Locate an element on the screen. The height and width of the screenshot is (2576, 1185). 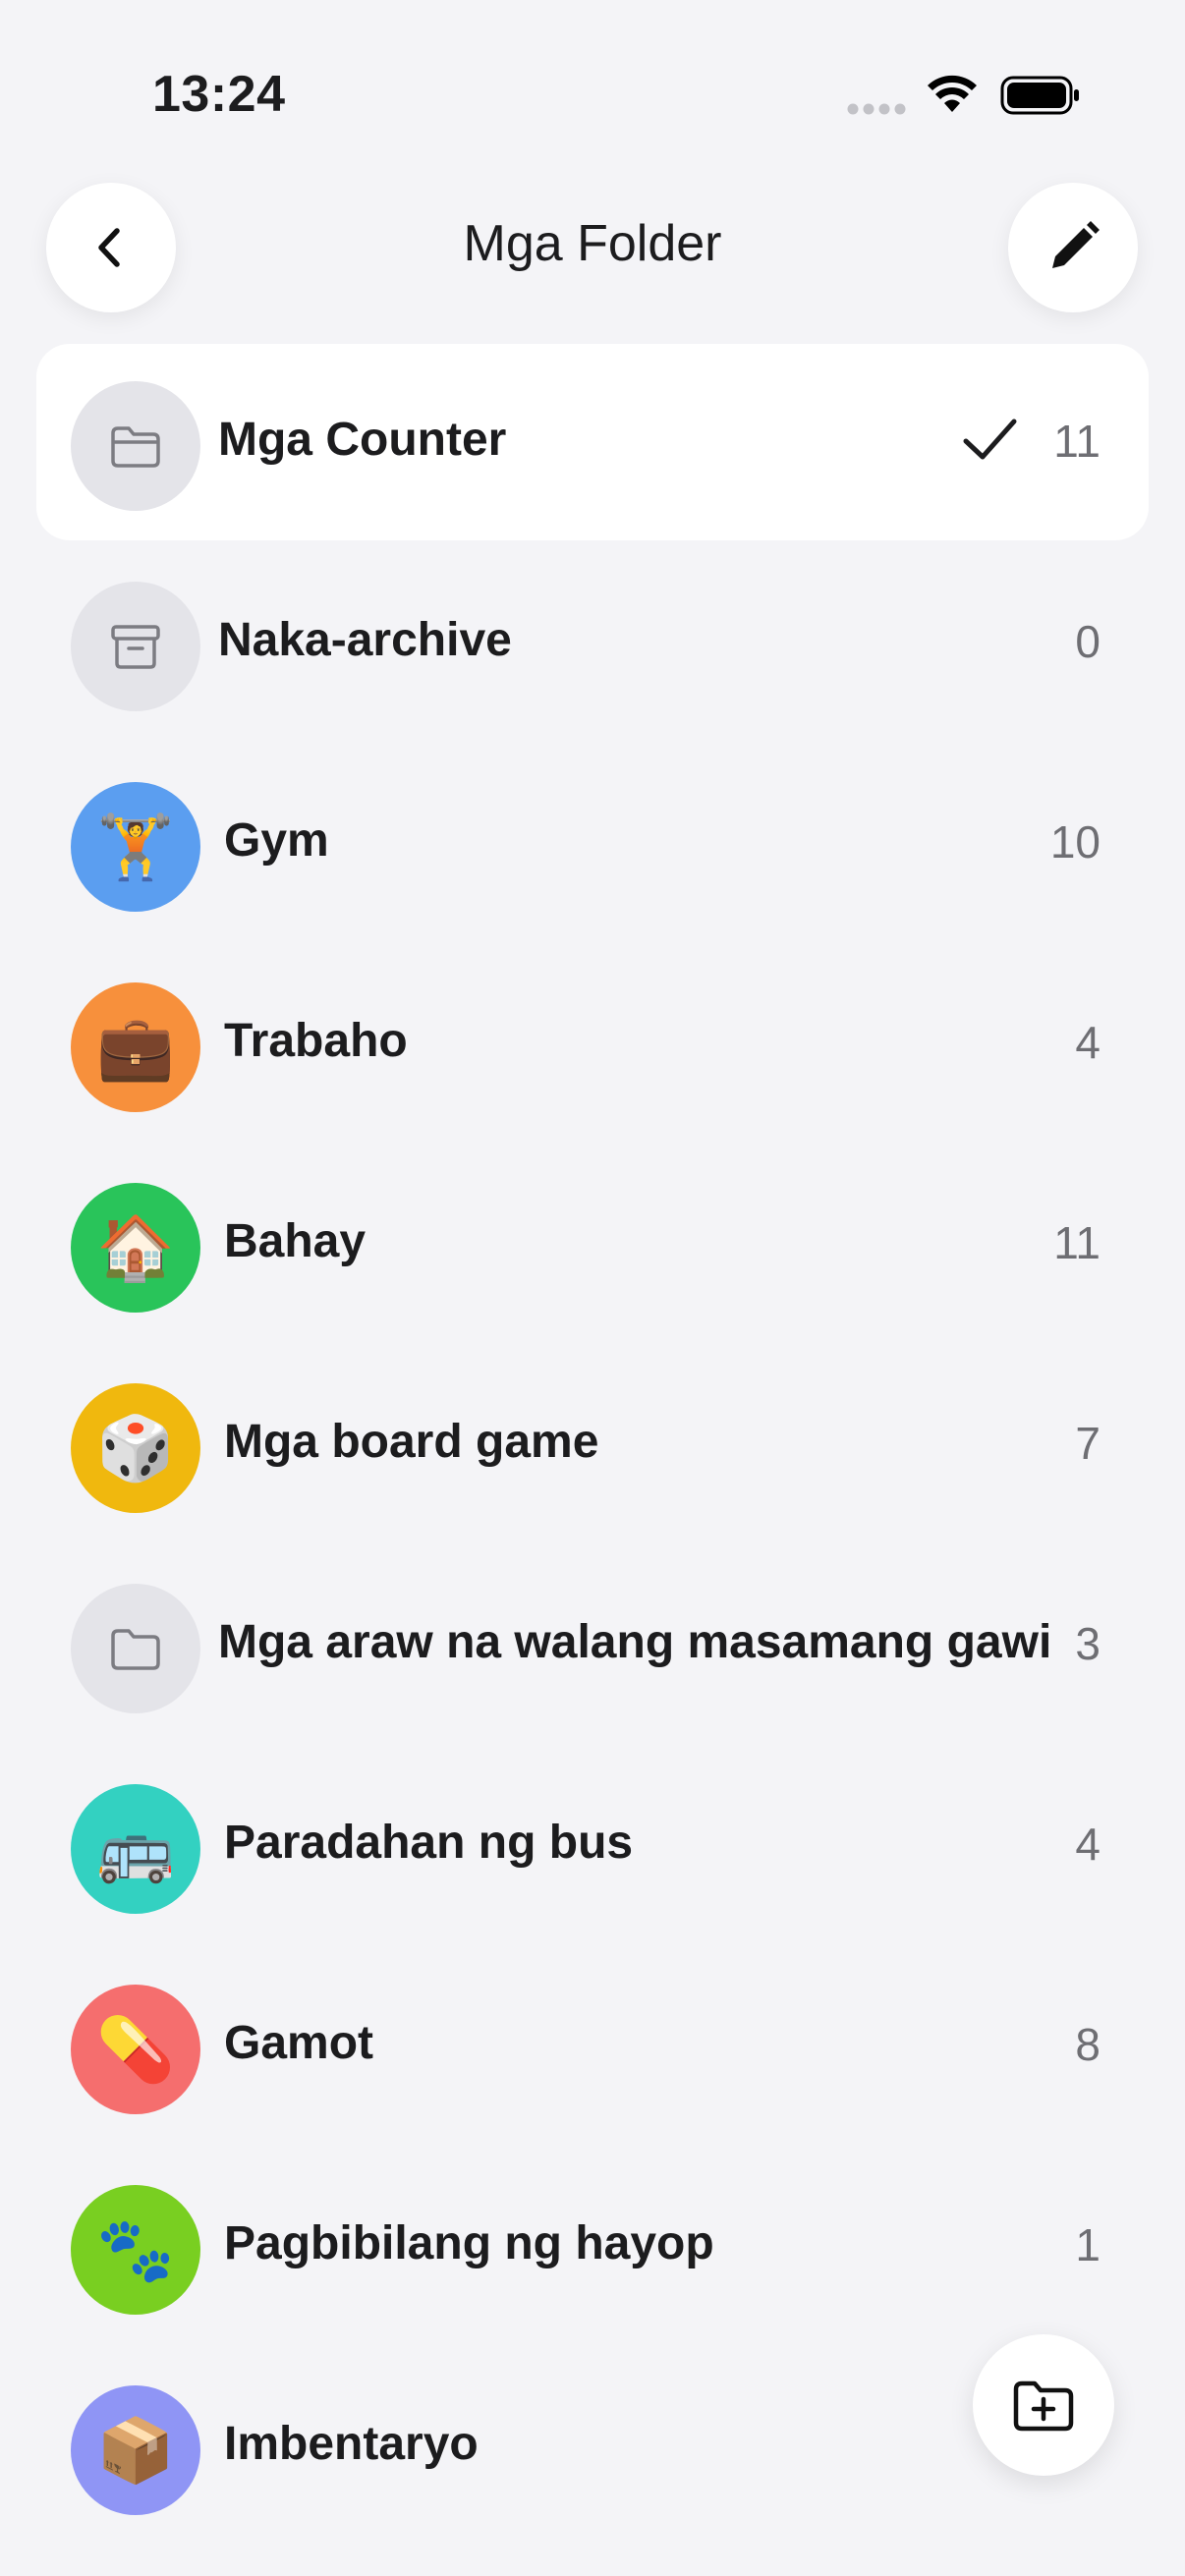
dice-emoji-icon: 🎲 is located at coordinates (136, 1448).